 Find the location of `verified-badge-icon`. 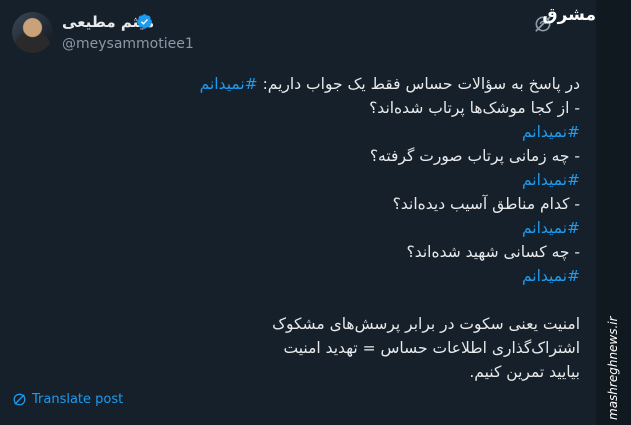

verified-badge-icon is located at coordinates (144, 21).